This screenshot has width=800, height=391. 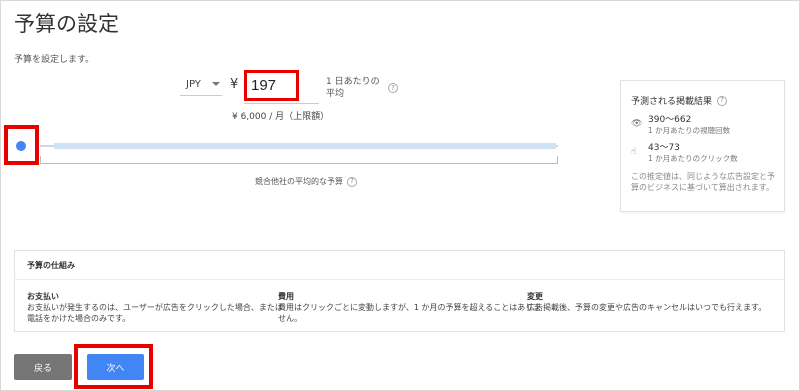 What do you see at coordinates (299, 160) in the screenshot?
I see `competitor-range-bracket` at bounding box center [299, 160].